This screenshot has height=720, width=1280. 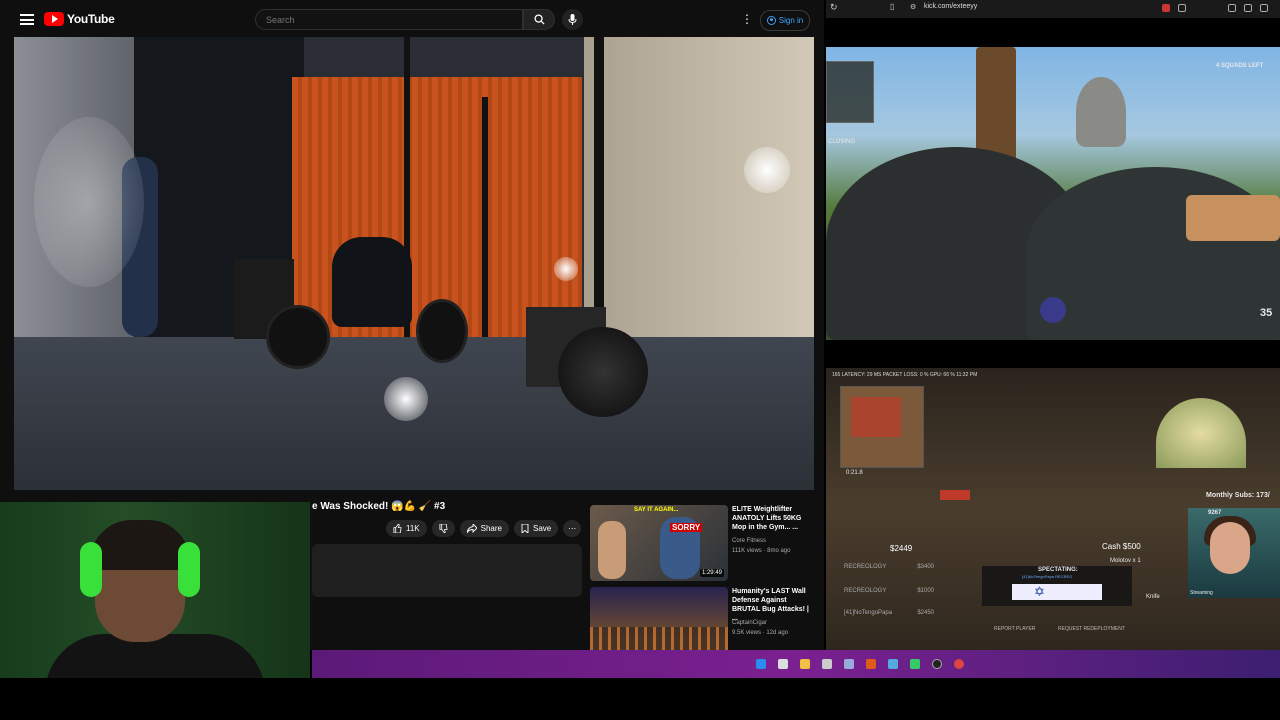 I want to click on streamer-webcam: 9267 Streaming, so click(x=1234, y=553).